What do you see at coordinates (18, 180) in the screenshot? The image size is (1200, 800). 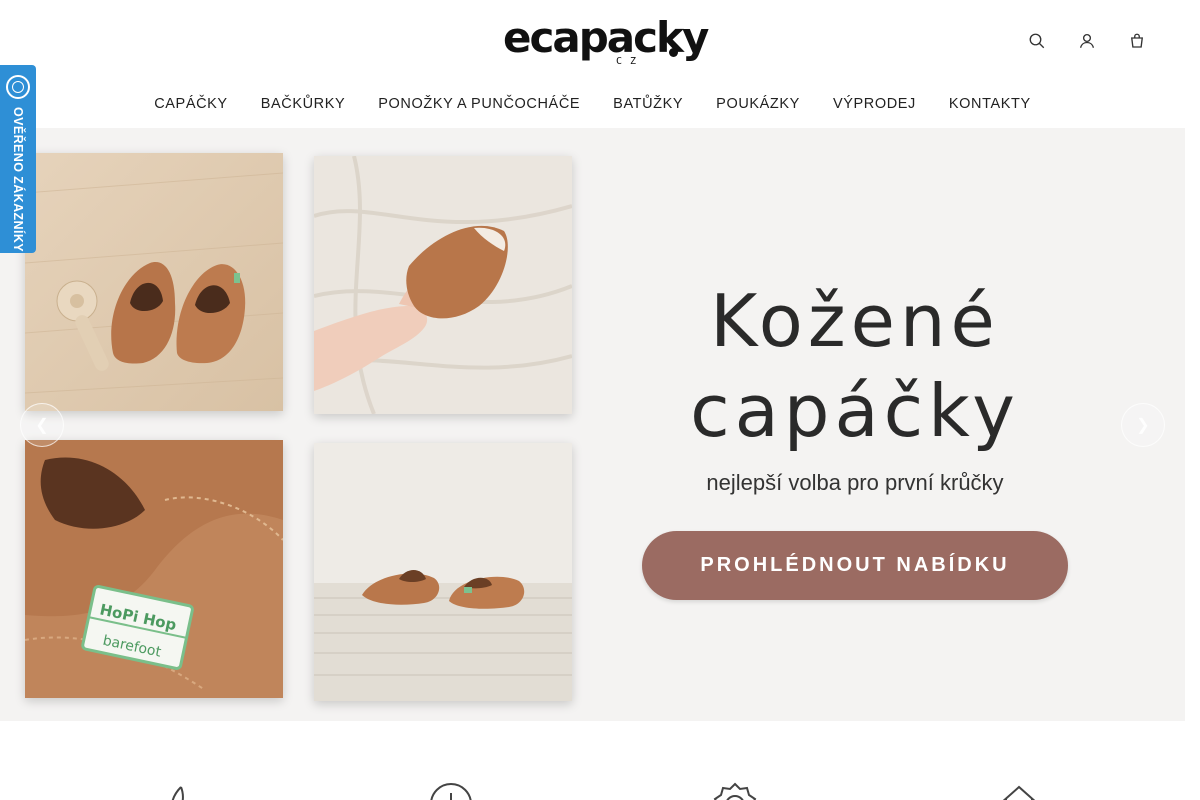 I see `verified-customers-label: OVĚŘENO ZÁKAZNÍKY` at bounding box center [18, 180].